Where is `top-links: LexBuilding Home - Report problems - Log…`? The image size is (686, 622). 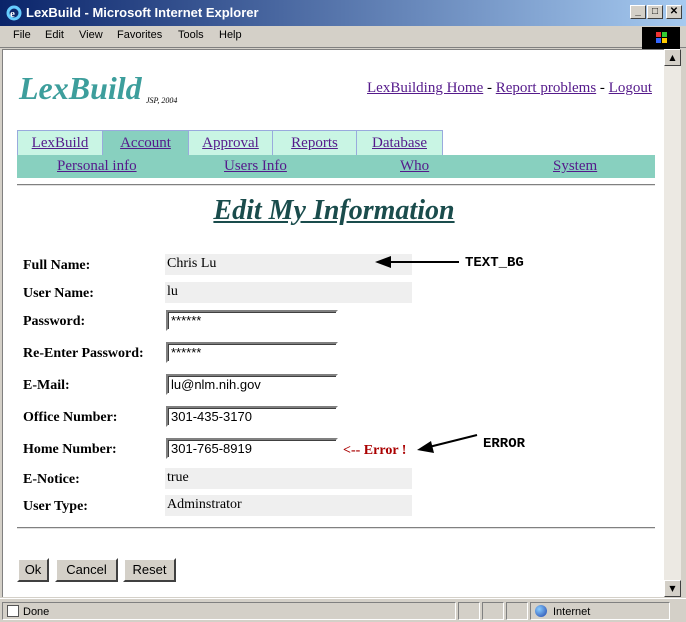 top-links: LexBuilding Home - Report problems - Log… is located at coordinates (509, 88).